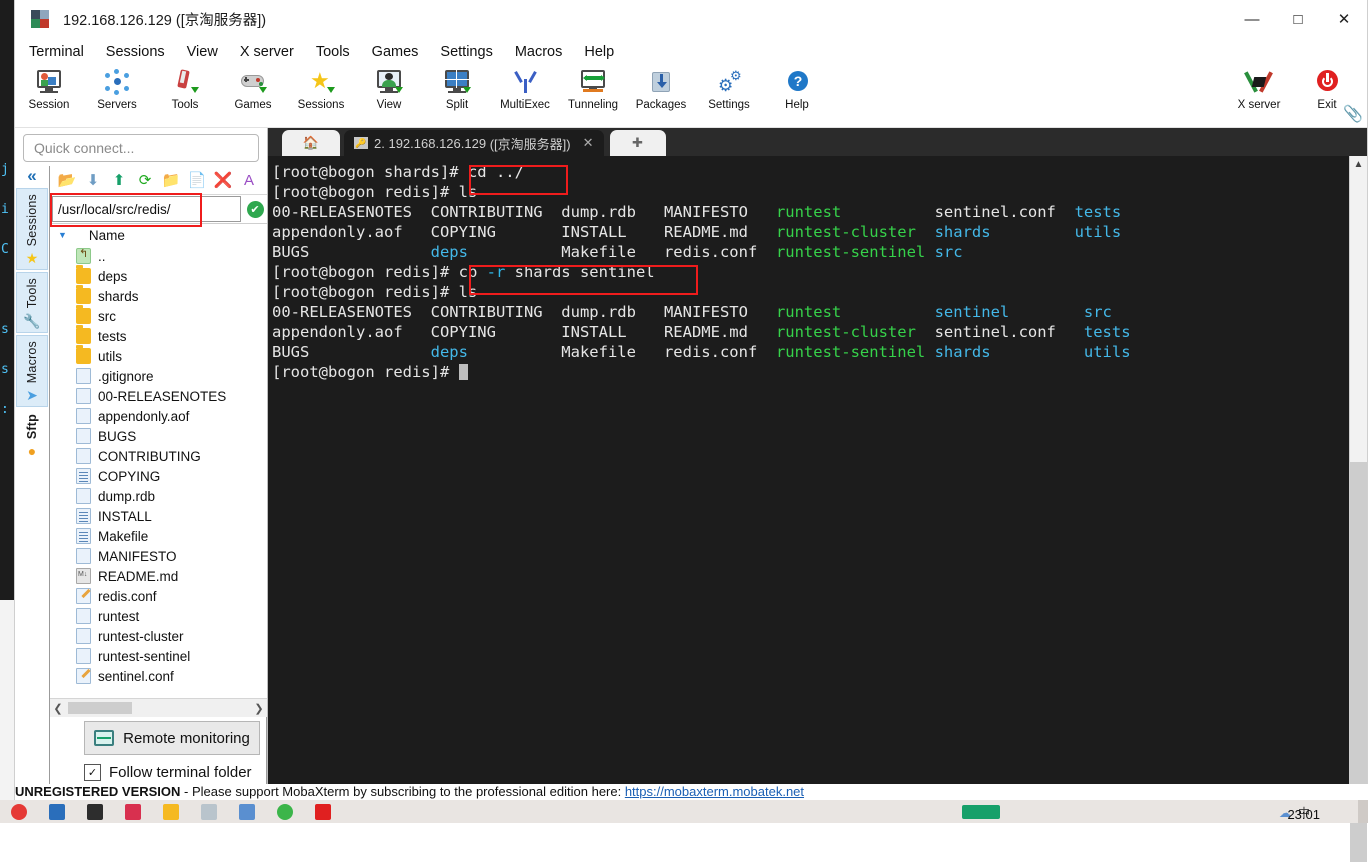 The image size is (1368, 862). What do you see at coordinates (158, 456) in the screenshot?
I see `file-row: CONTRIBUTING` at bounding box center [158, 456].